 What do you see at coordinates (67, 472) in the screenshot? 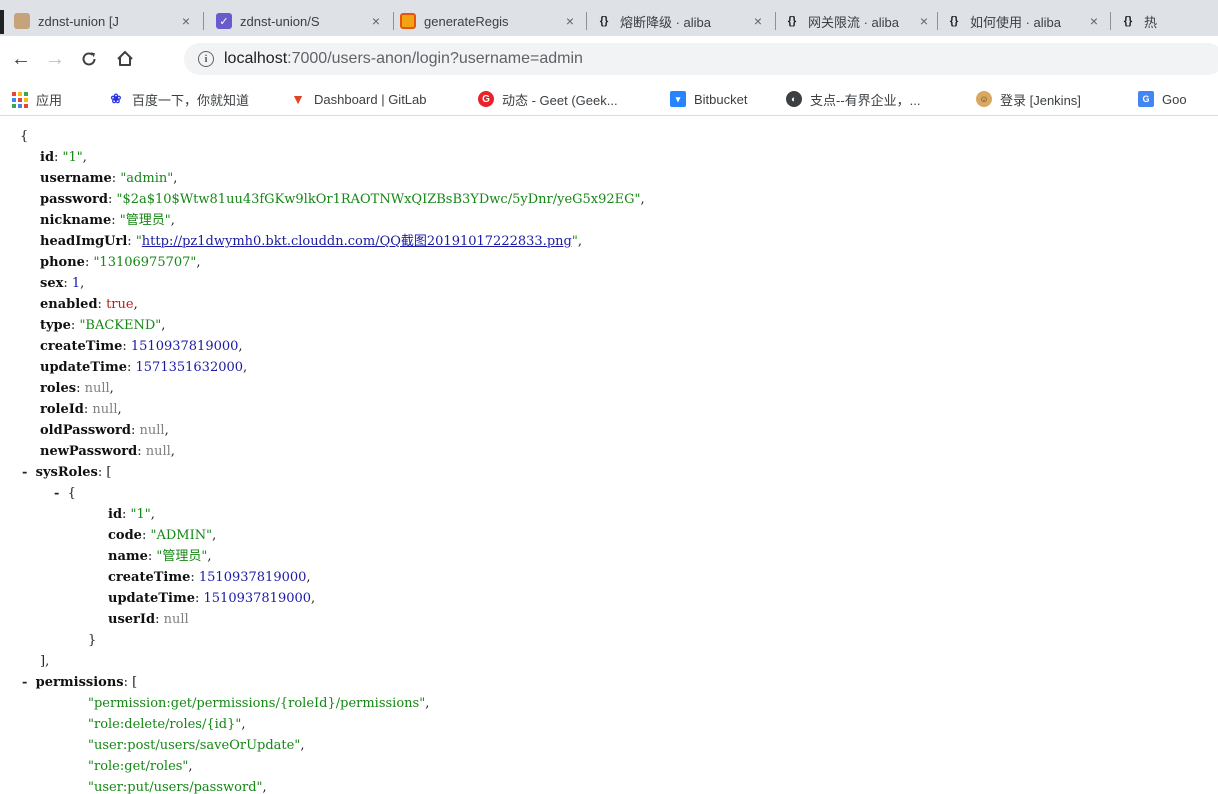
I see `json-row-sysroles: - sysRoles: [` at bounding box center [67, 472].